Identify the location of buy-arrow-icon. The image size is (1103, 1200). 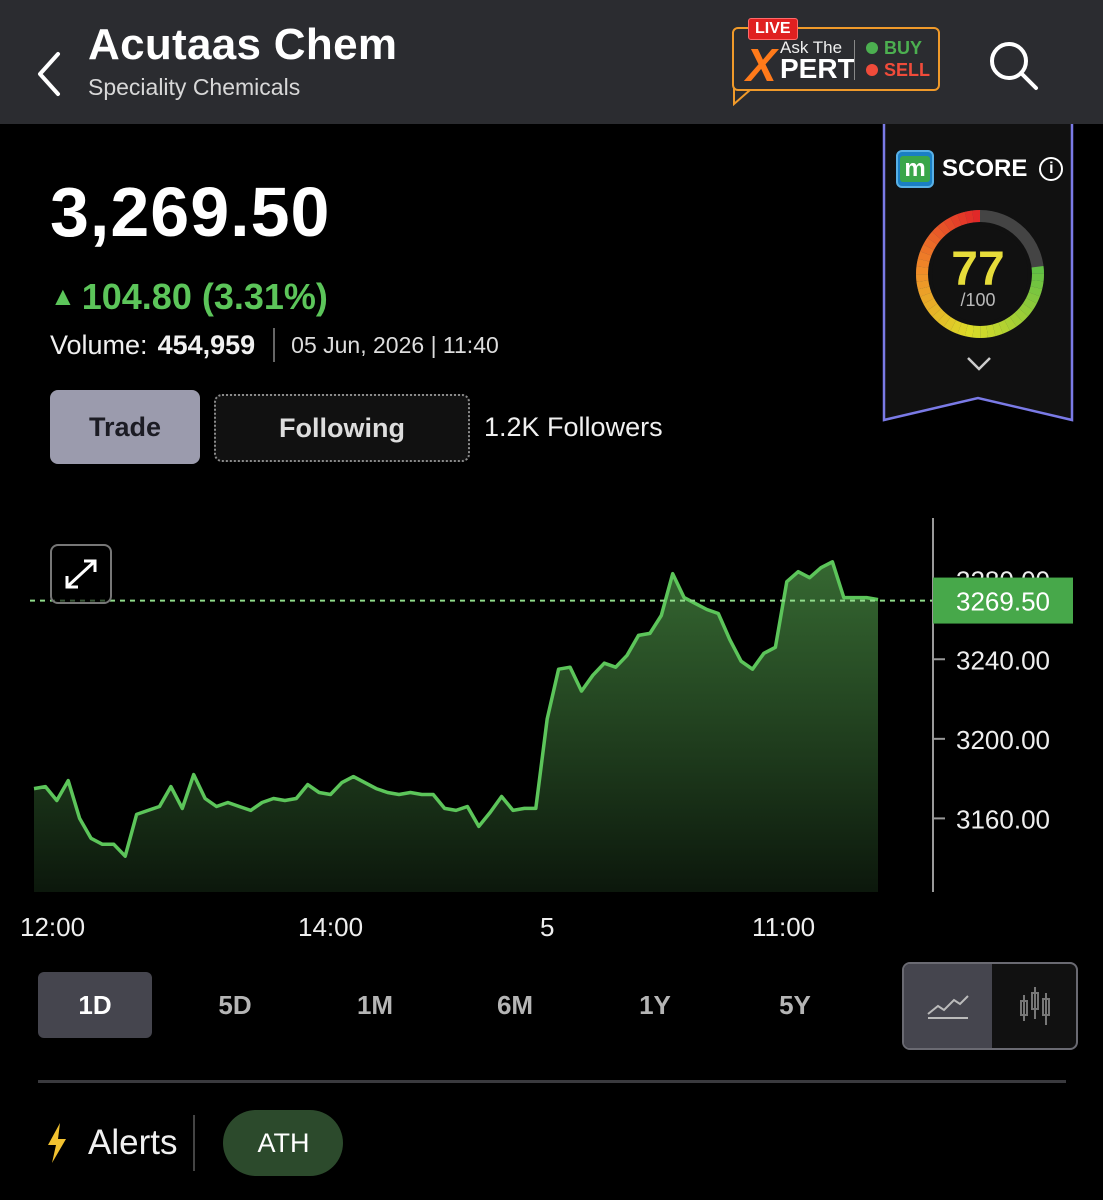
(872, 48).